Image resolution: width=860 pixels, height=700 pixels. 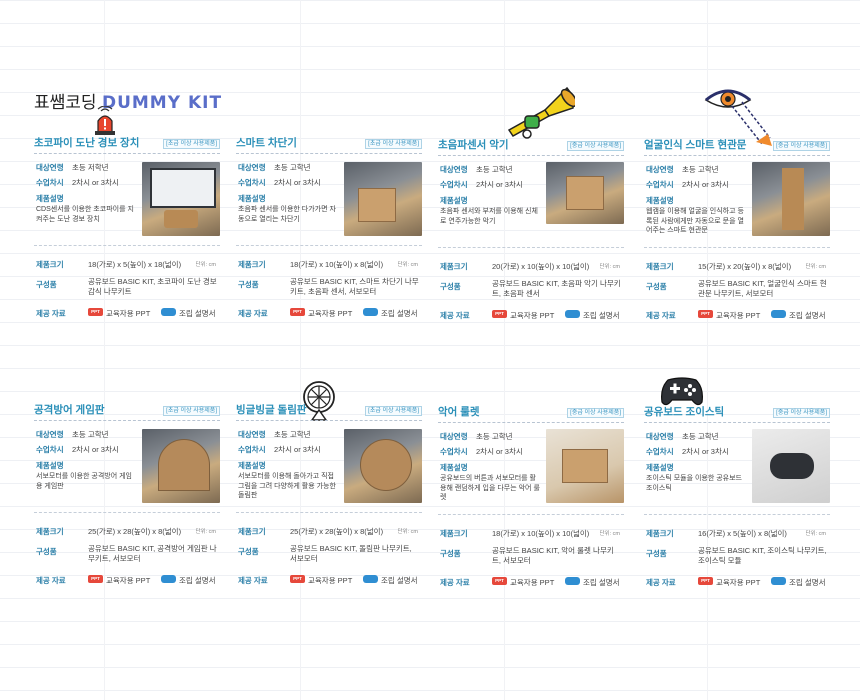 I want to click on size-row: 제품크기 20(가로) x 10(높이) x 10(넓이) 단위: cm, so click(x=531, y=267).